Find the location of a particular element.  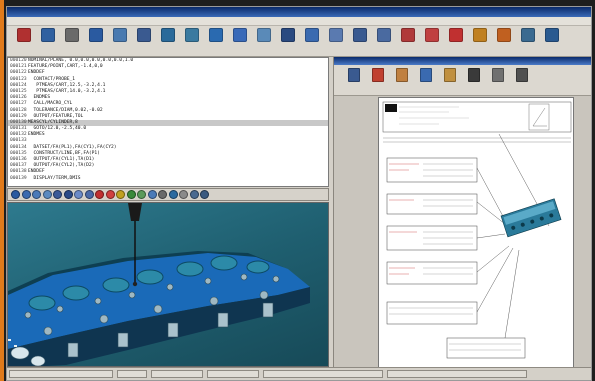

toolbar-button-distance is located at coordinates (407, 34).